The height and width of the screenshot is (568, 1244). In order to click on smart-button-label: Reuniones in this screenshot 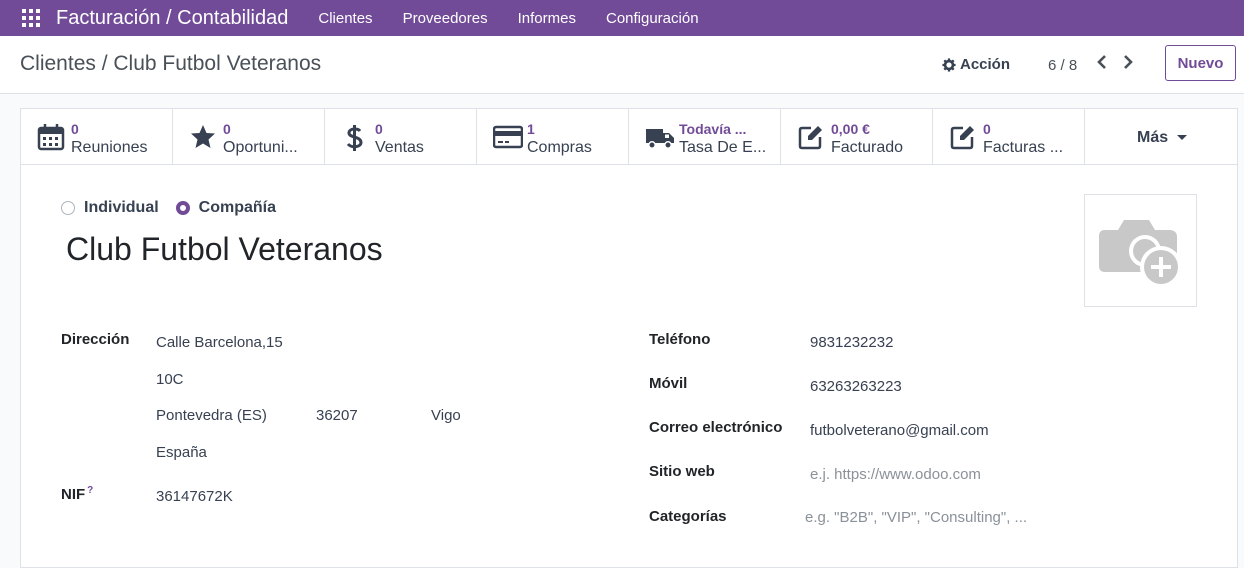, I will do `click(109, 147)`.